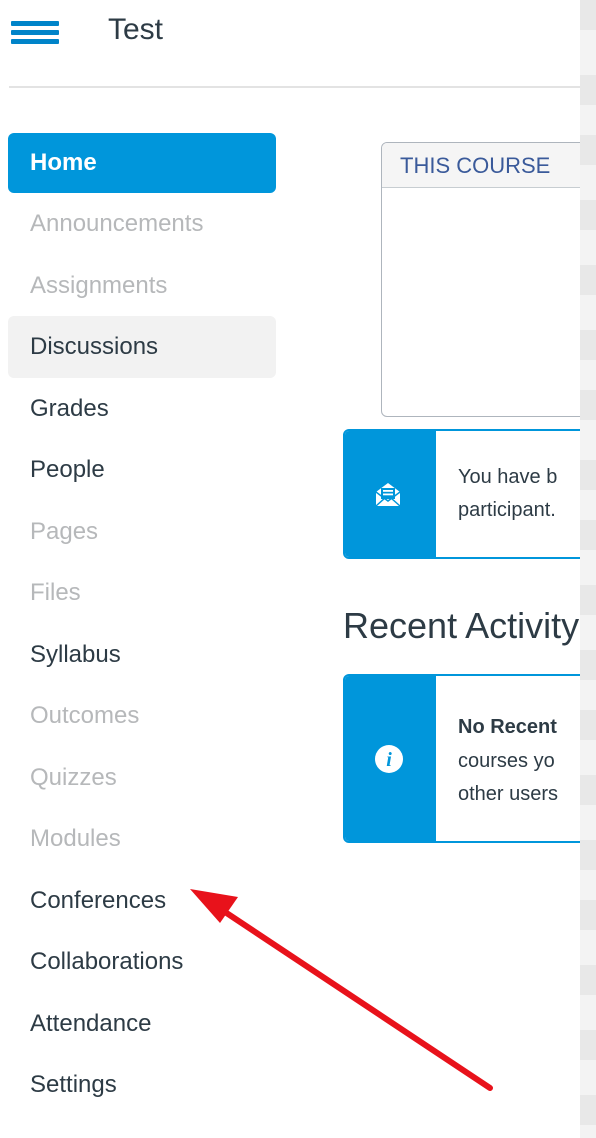  Describe the element at coordinates (142, 532) in the screenshot. I see `nav-item-pages: Pages` at that location.